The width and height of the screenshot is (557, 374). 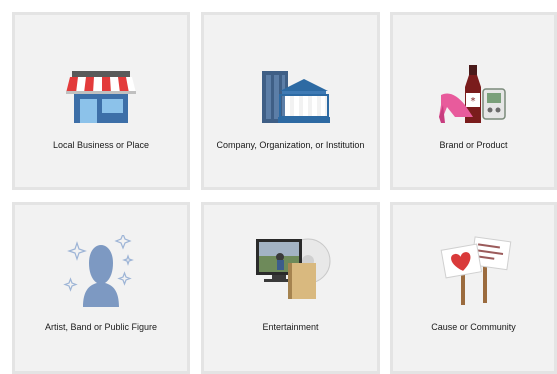 I want to click on person-silhouette-icon, so click(x=101, y=271).